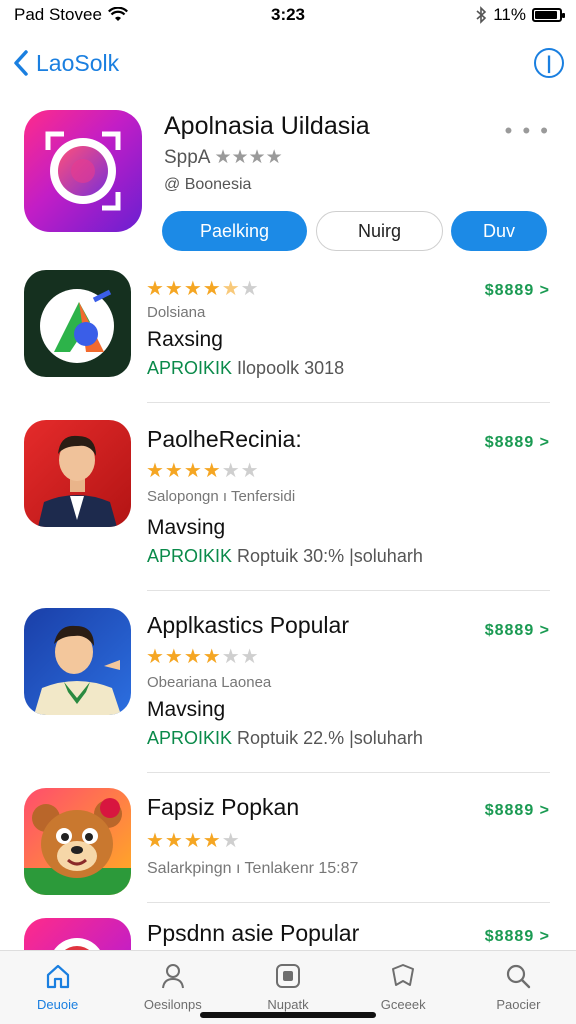 The width and height of the screenshot is (576, 1024). I want to click on rating-stars: ★★★★★, so click(193, 841).